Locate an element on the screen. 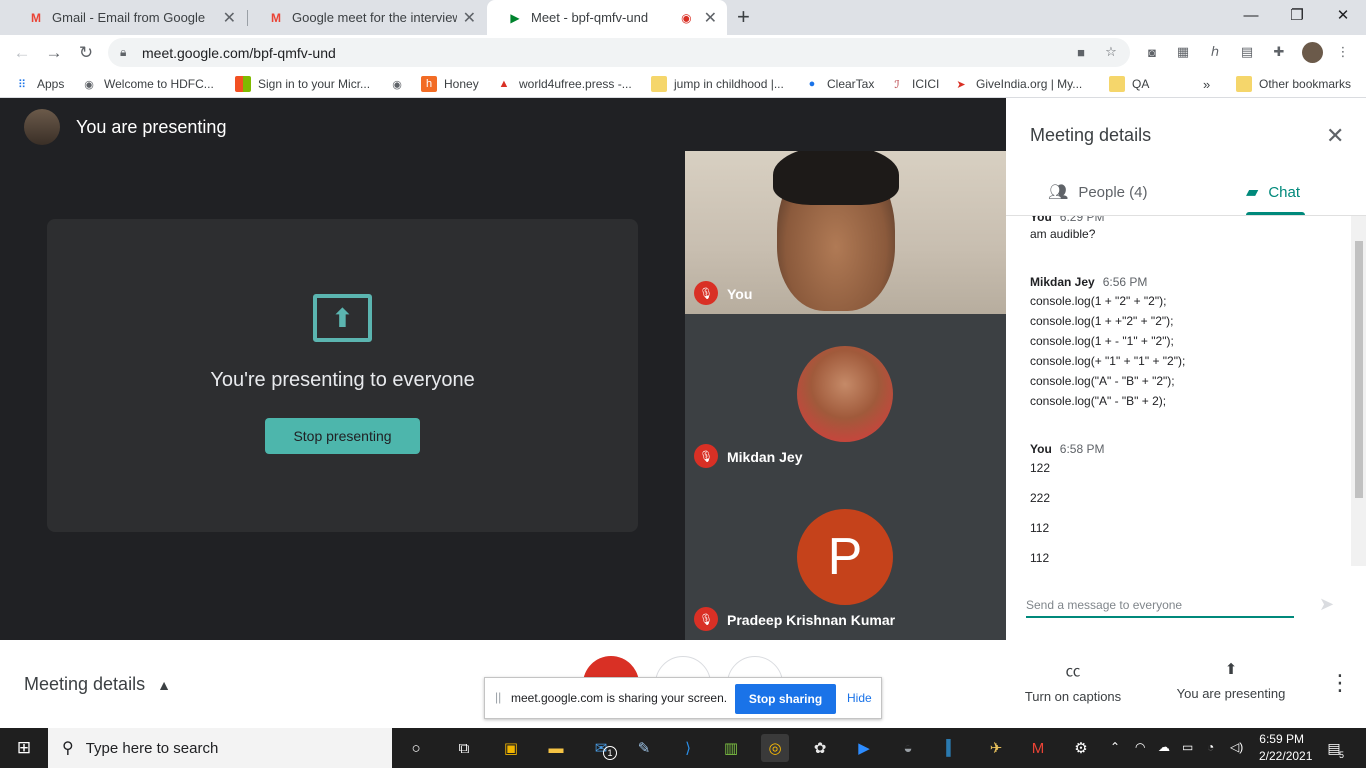  app-icon: ✈ is located at coordinates (996, 748).